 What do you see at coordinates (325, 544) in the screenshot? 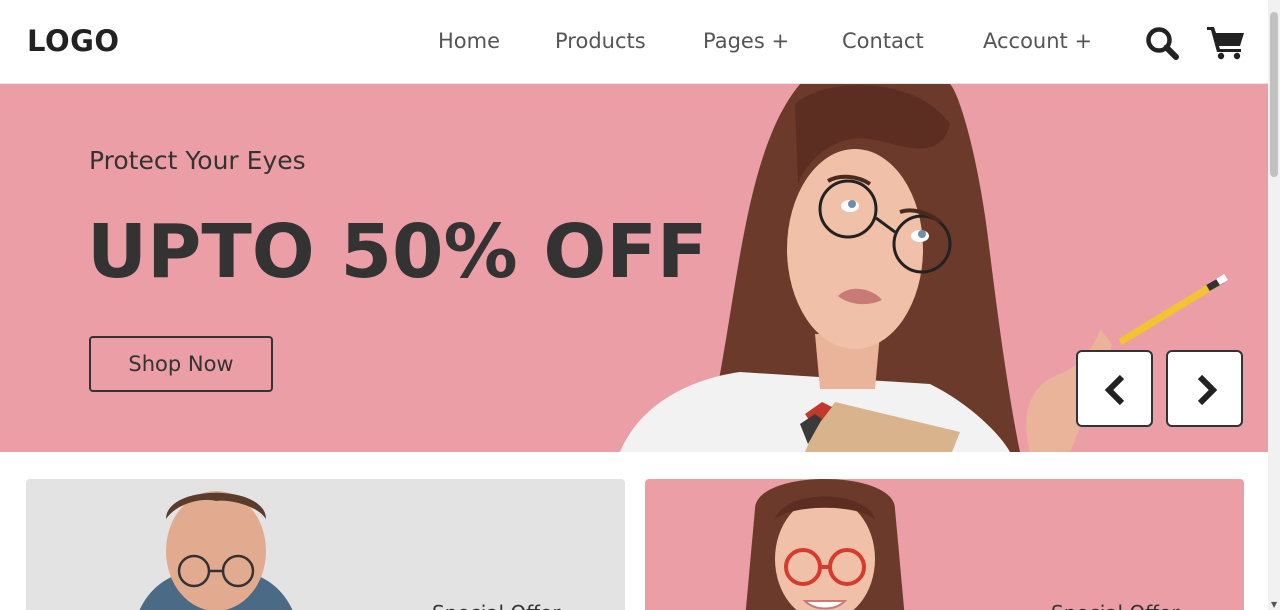
I see `promo-card-men: Special Offer` at bounding box center [325, 544].